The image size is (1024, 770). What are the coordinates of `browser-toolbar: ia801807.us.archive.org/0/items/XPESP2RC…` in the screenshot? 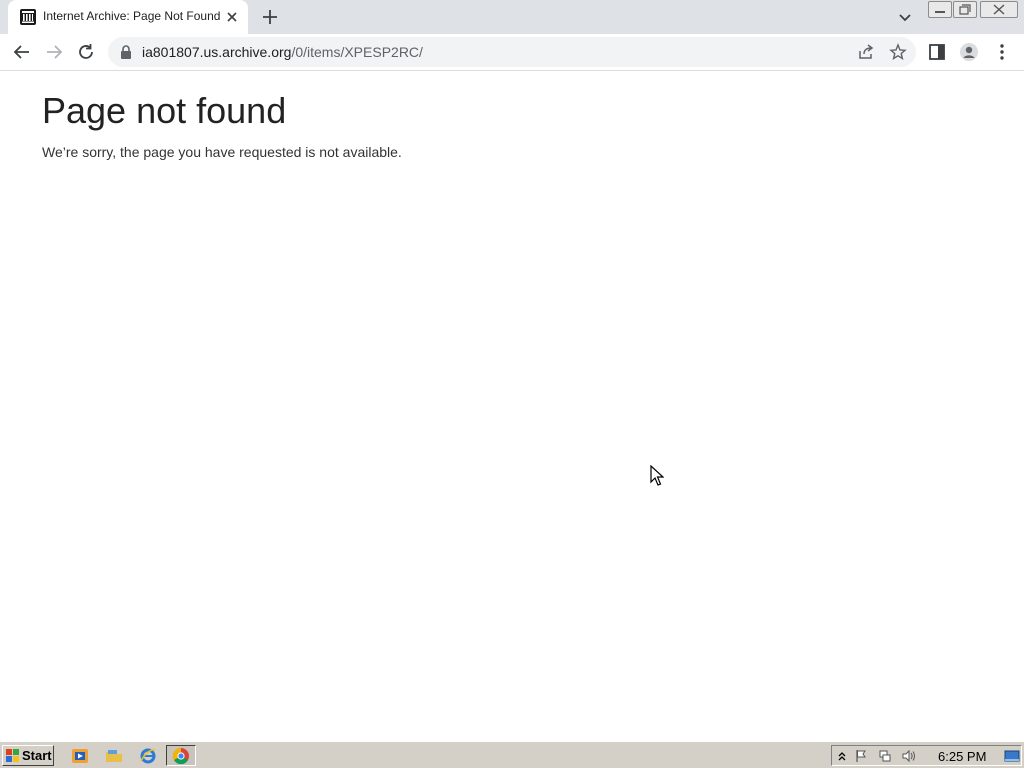 It's located at (512, 52).